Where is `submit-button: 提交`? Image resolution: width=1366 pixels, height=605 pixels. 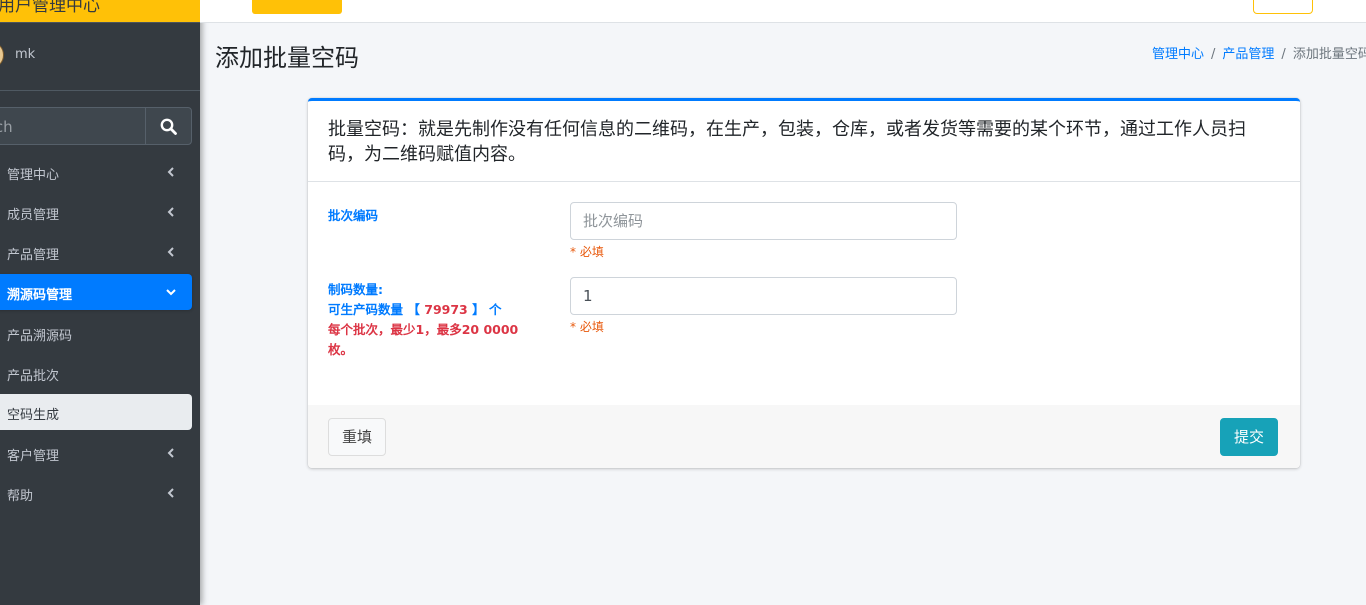 submit-button: 提交 is located at coordinates (1249, 437).